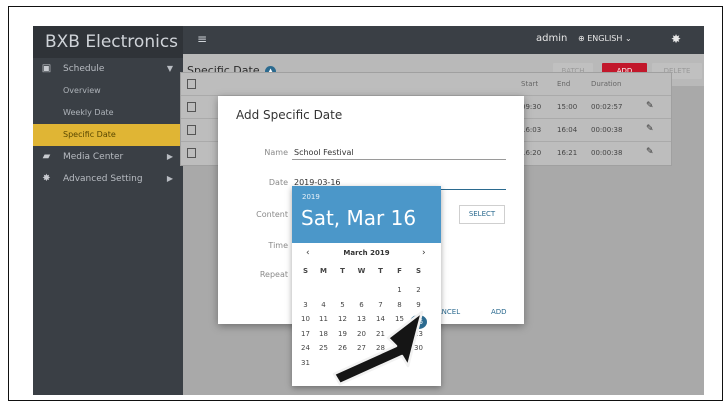 The height and width of the screenshot is (405, 727). Describe the element at coordinates (108, 91) in the screenshot. I see `sidebar-item-overview: Overview` at that location.